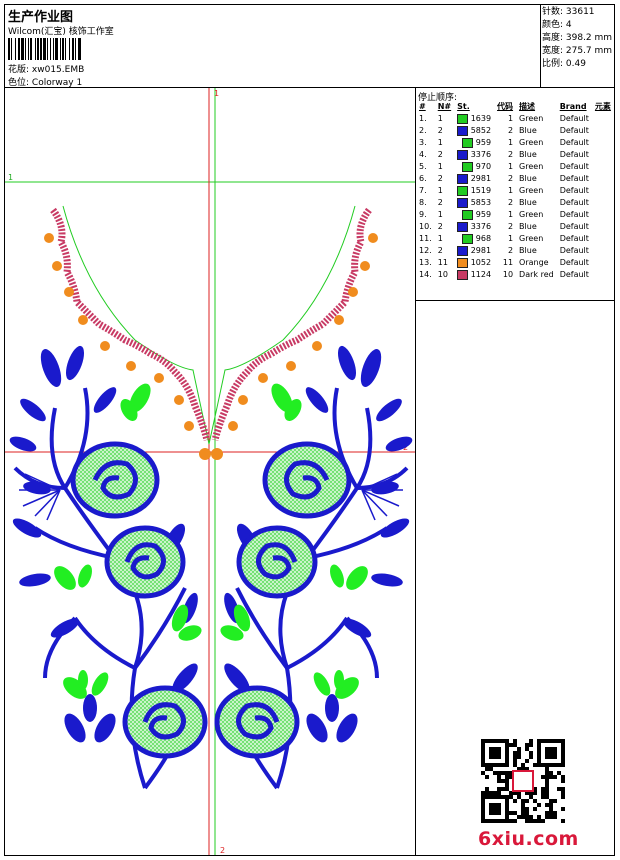 The image size is (620, 860). What do you see at coordinates (515, 239) in the screenshot?
I see `seq-row: 11. 1 968 1 Green Default` at bounding box center [515, 239].